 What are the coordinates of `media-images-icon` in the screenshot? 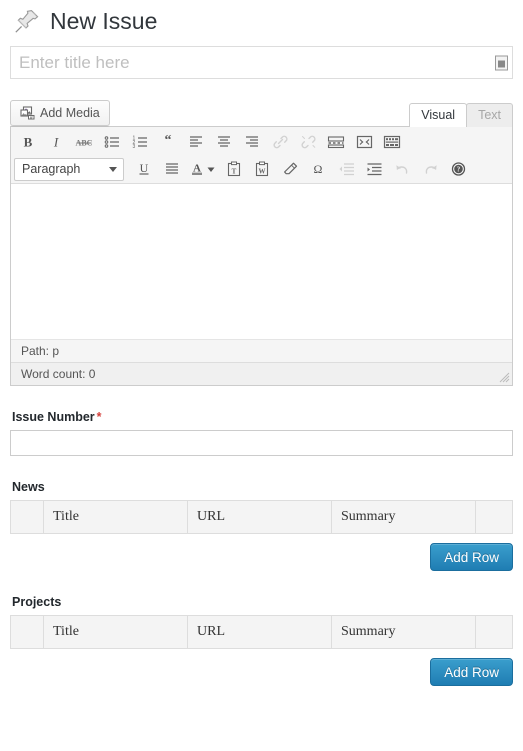 It's located at (27, 113).